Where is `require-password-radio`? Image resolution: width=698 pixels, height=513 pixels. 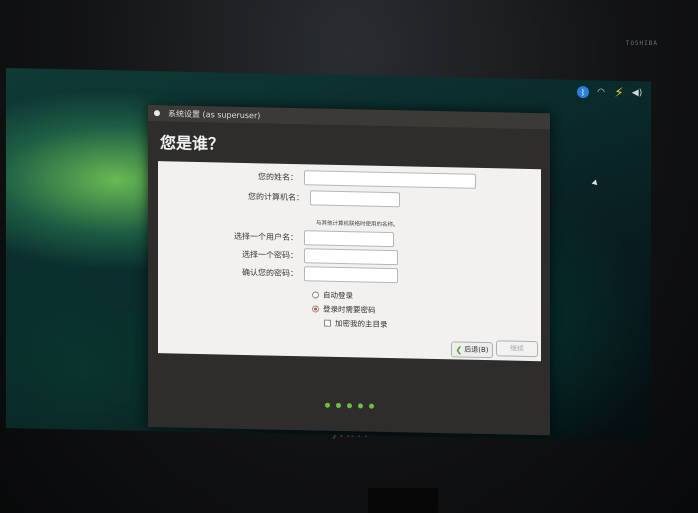 require-password-radio is located at coordinates (315, 309).